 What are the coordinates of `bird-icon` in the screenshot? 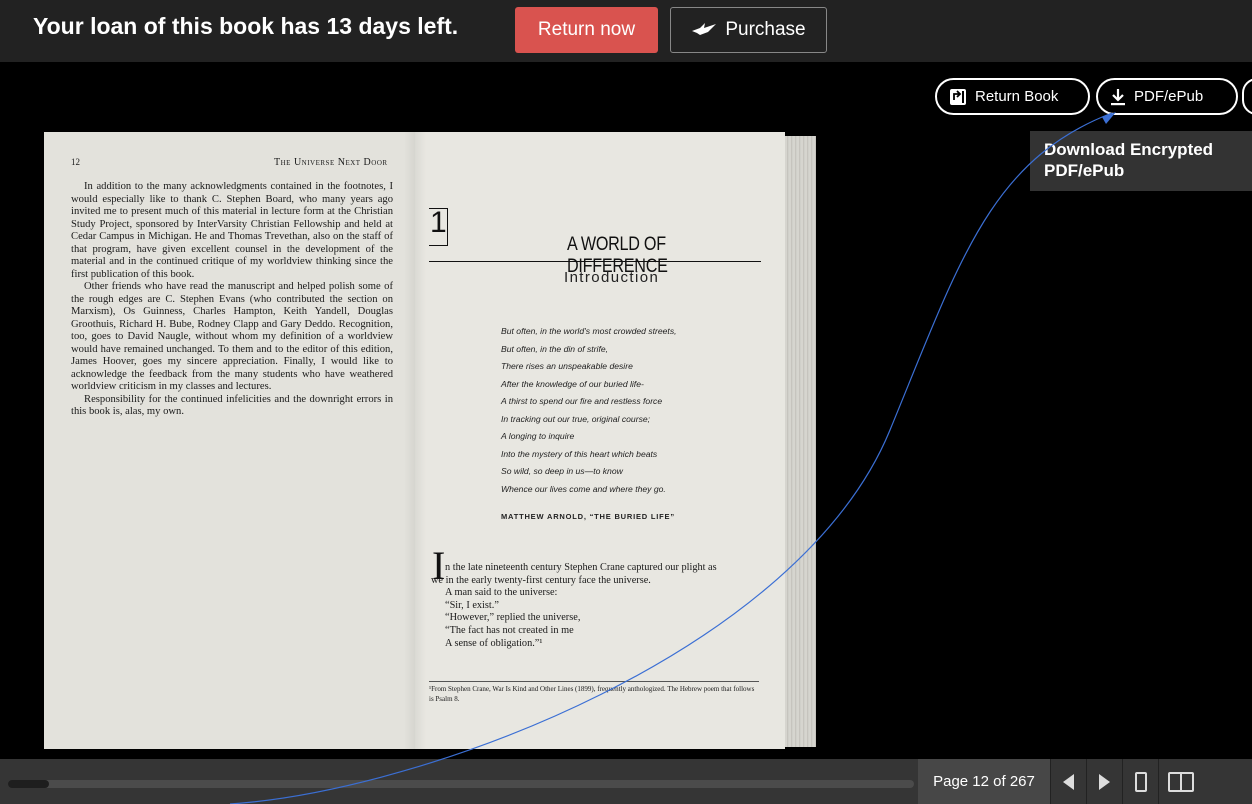 It's located at (704, 29).